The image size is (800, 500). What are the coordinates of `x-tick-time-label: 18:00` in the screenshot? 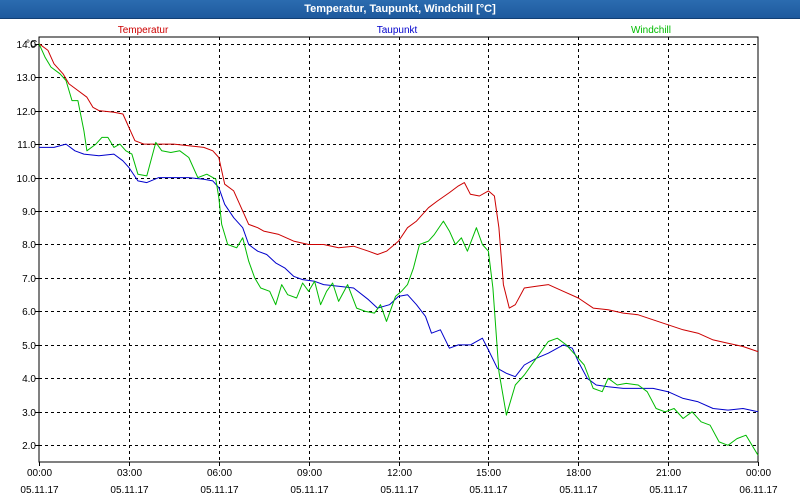 It's located at (578, 473).